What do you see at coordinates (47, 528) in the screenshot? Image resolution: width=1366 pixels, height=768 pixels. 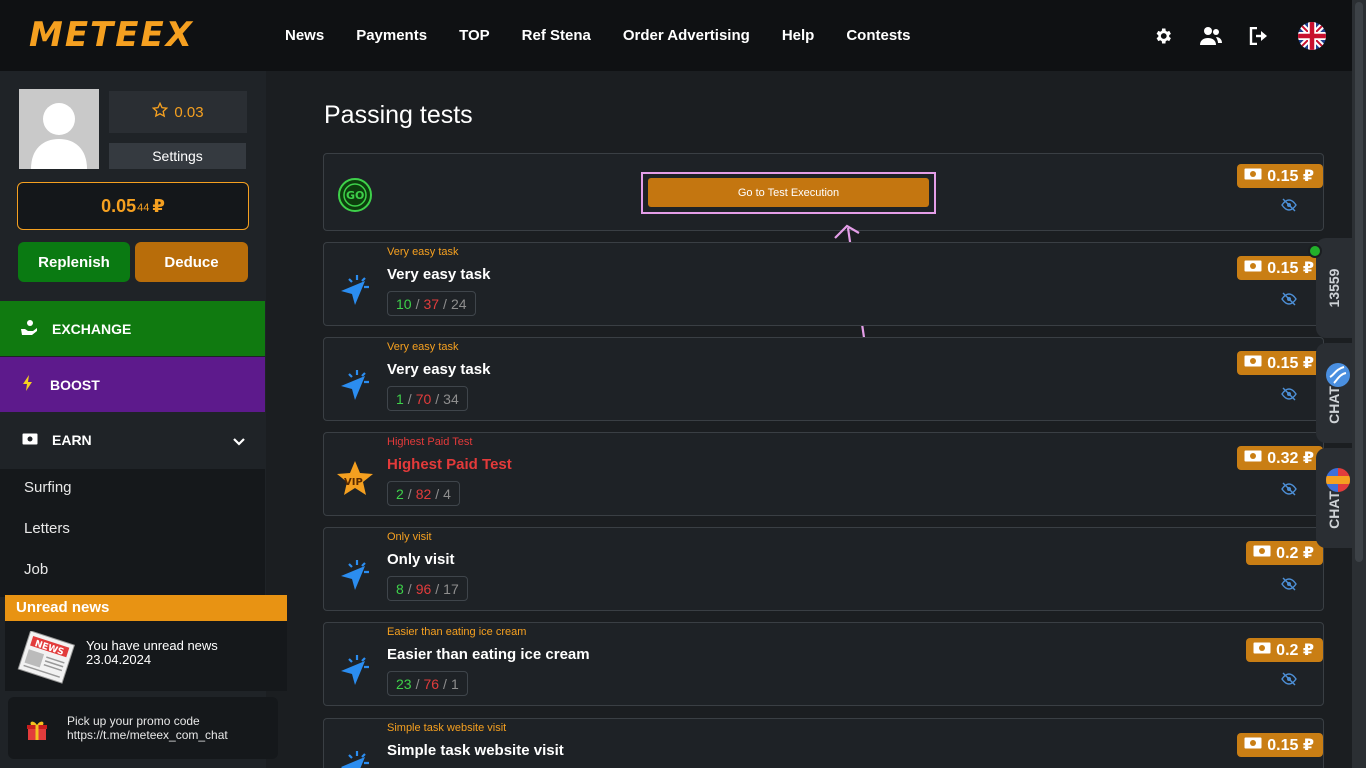 I see `submenu-letters: Letters` at bounding box center [47, 528].